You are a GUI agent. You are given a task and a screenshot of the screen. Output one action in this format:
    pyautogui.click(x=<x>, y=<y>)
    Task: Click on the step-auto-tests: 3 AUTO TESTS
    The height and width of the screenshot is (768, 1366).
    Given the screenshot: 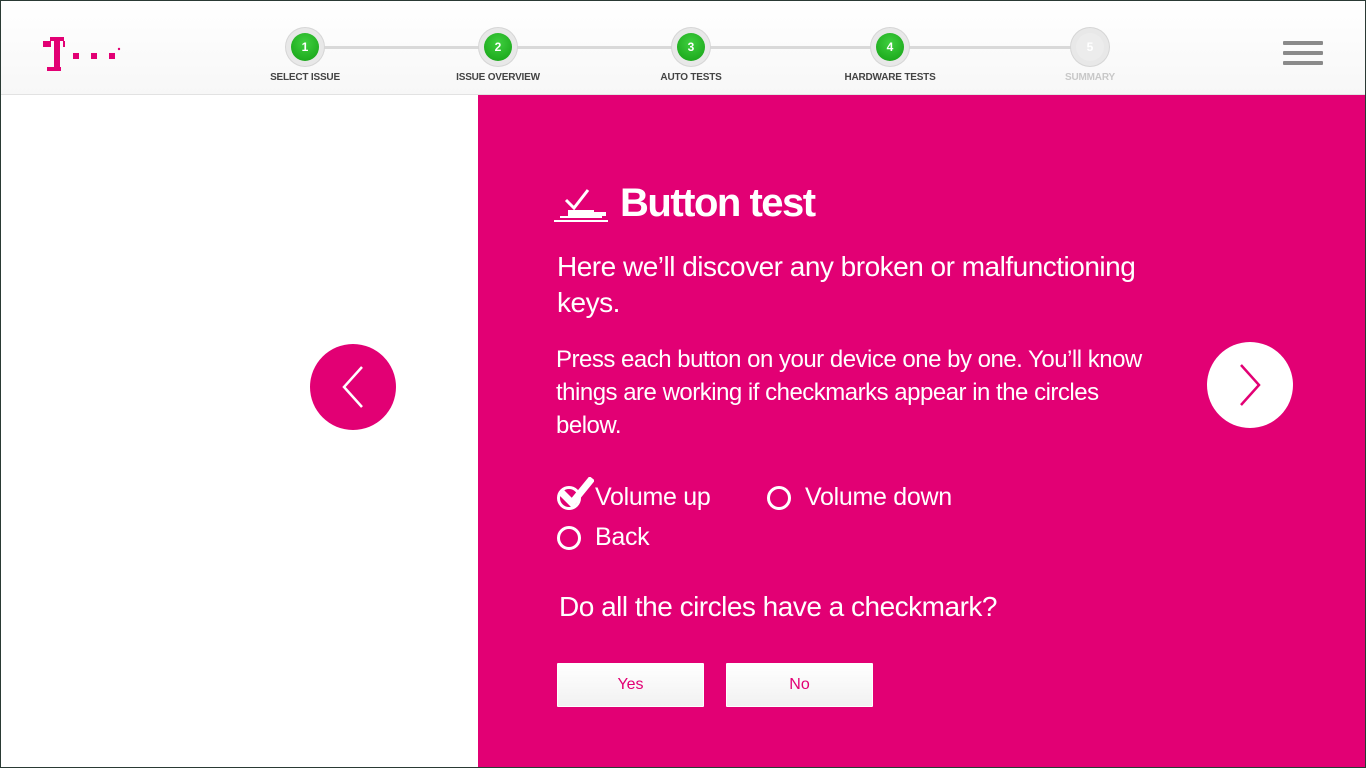 What is the action you would take?
    pyautogui.click(x=691, y=55)
    